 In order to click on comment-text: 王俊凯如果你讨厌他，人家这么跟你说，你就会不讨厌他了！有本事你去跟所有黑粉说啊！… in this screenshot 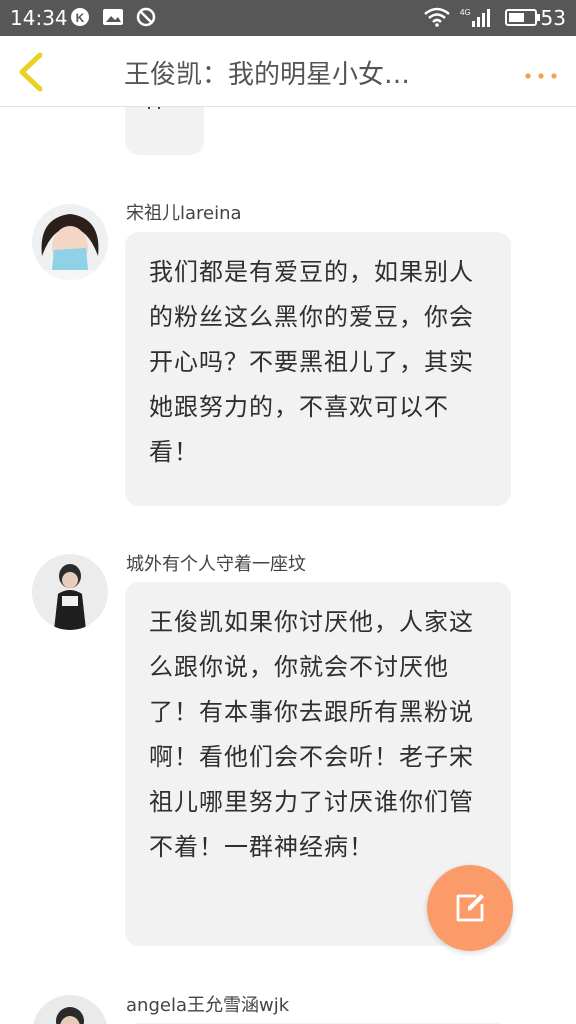, I will do `click(311, 734)`.